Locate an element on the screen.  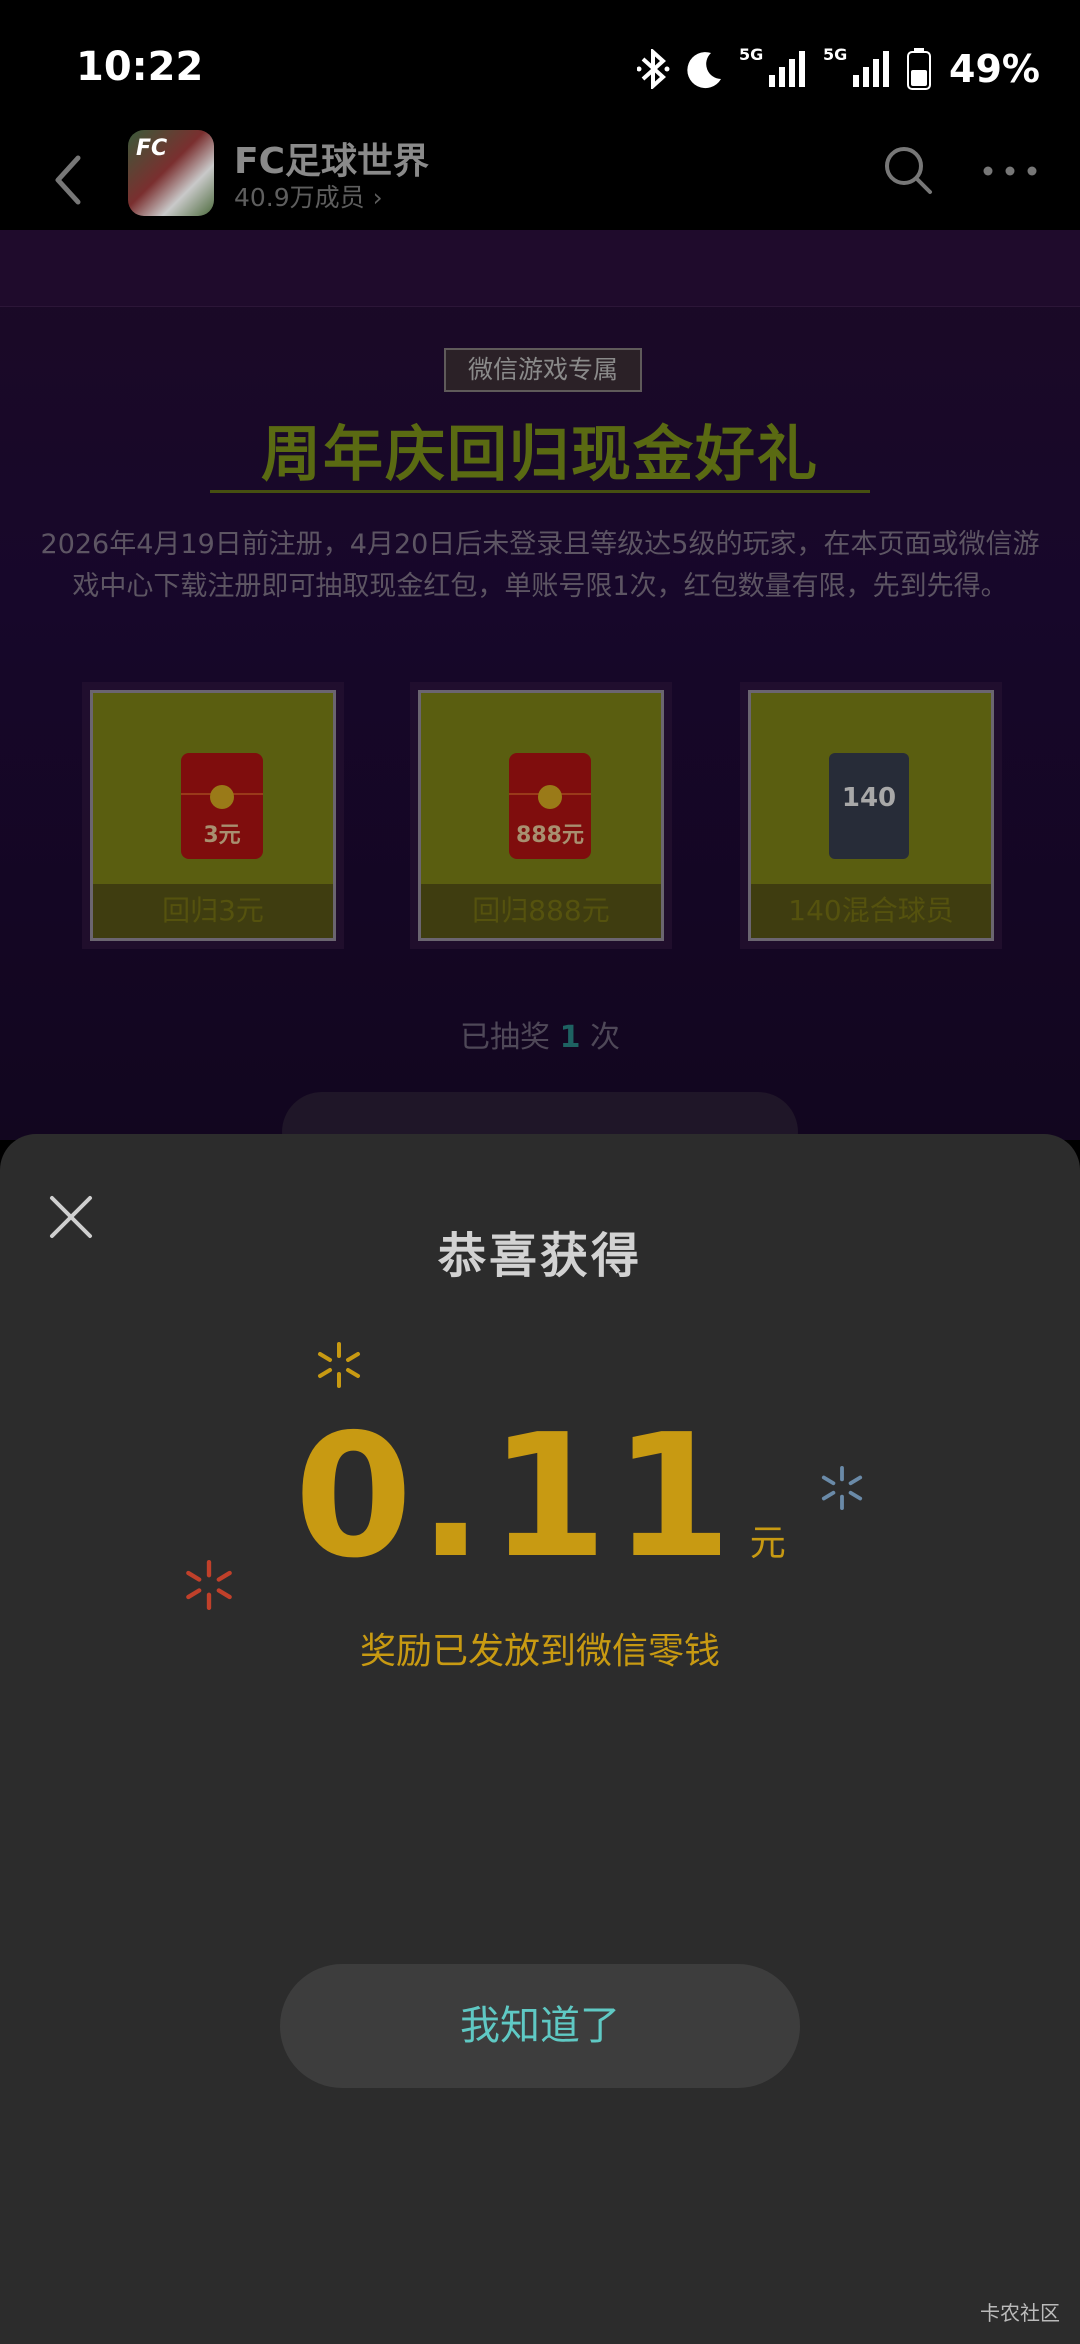
draw-count-number: 1 is located at coordinates (570, 1037).